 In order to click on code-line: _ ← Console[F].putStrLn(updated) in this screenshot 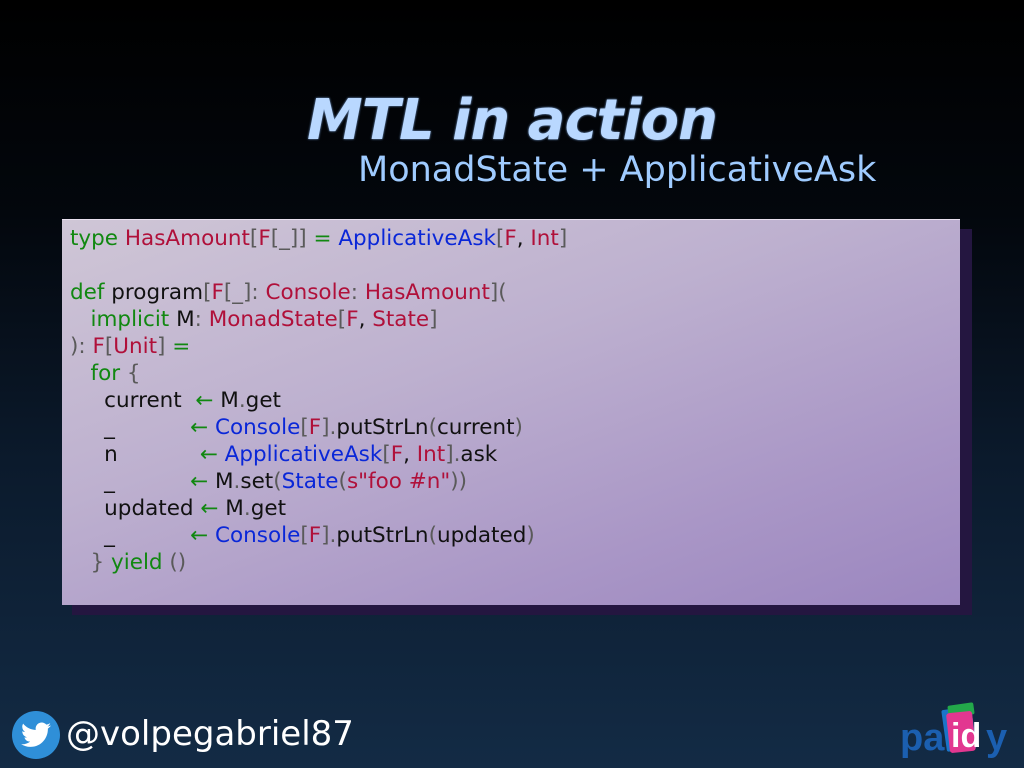, I will do `click(318, 535)`.